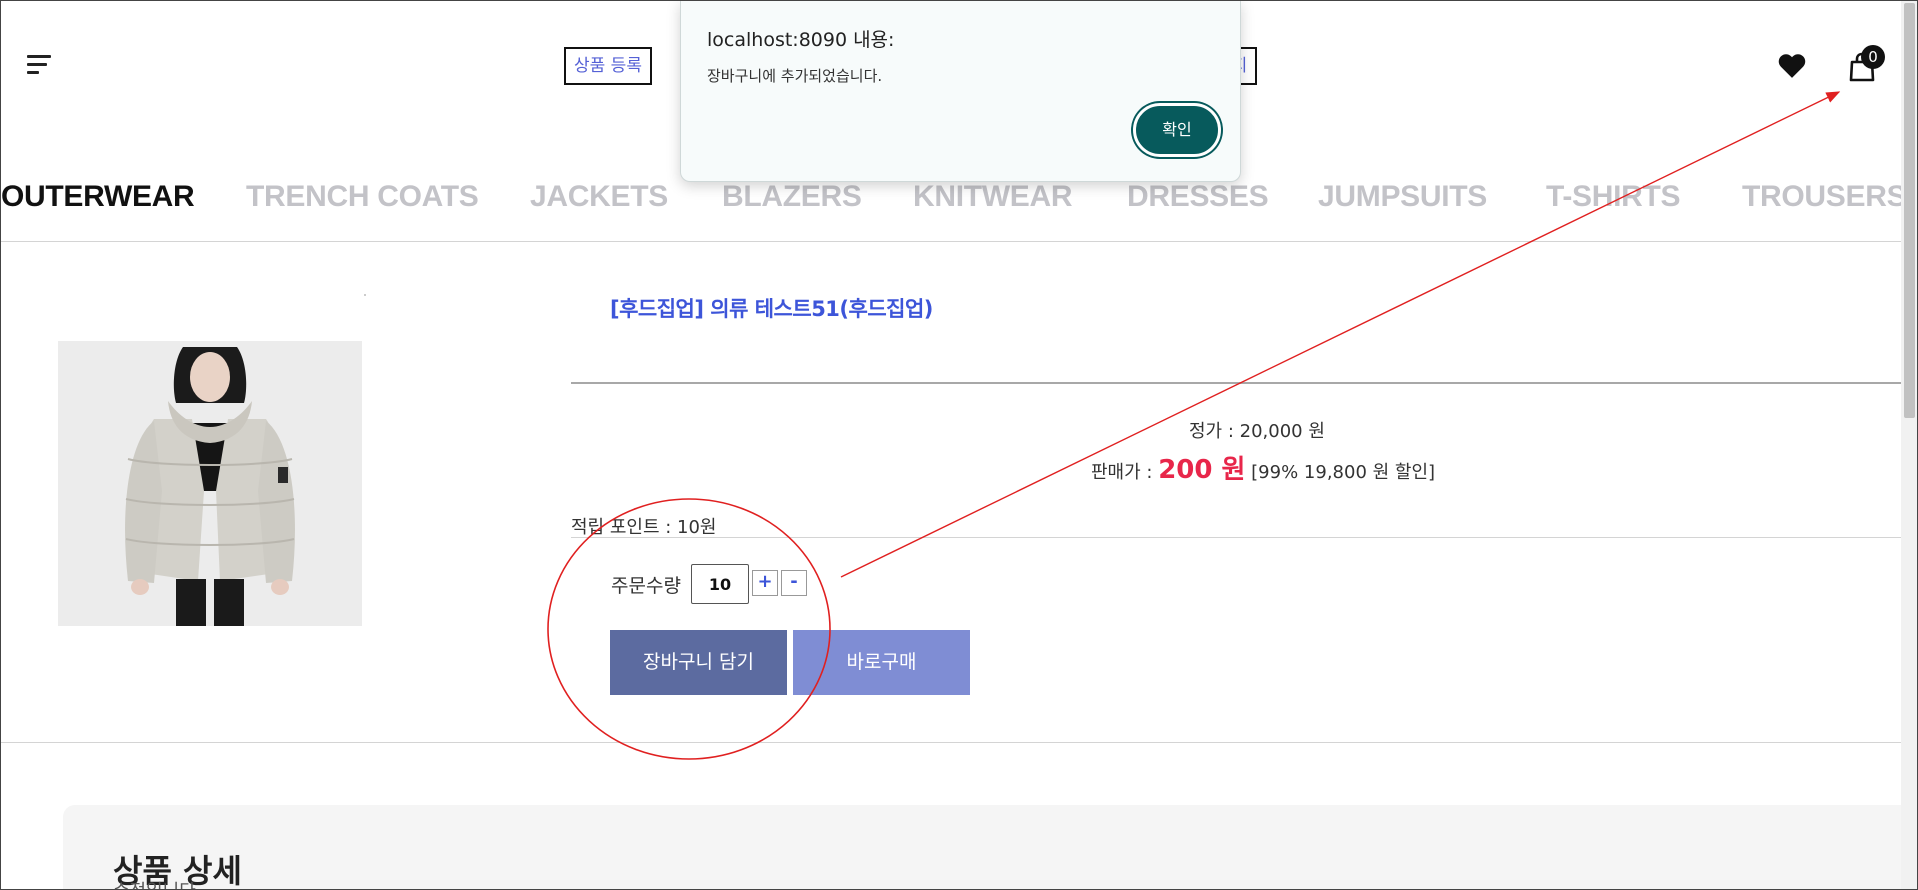  Describe the element at coordinates (1402, 197) in the screenshot. I see `category-jumpsuits: JUMPSUITS` at that location.